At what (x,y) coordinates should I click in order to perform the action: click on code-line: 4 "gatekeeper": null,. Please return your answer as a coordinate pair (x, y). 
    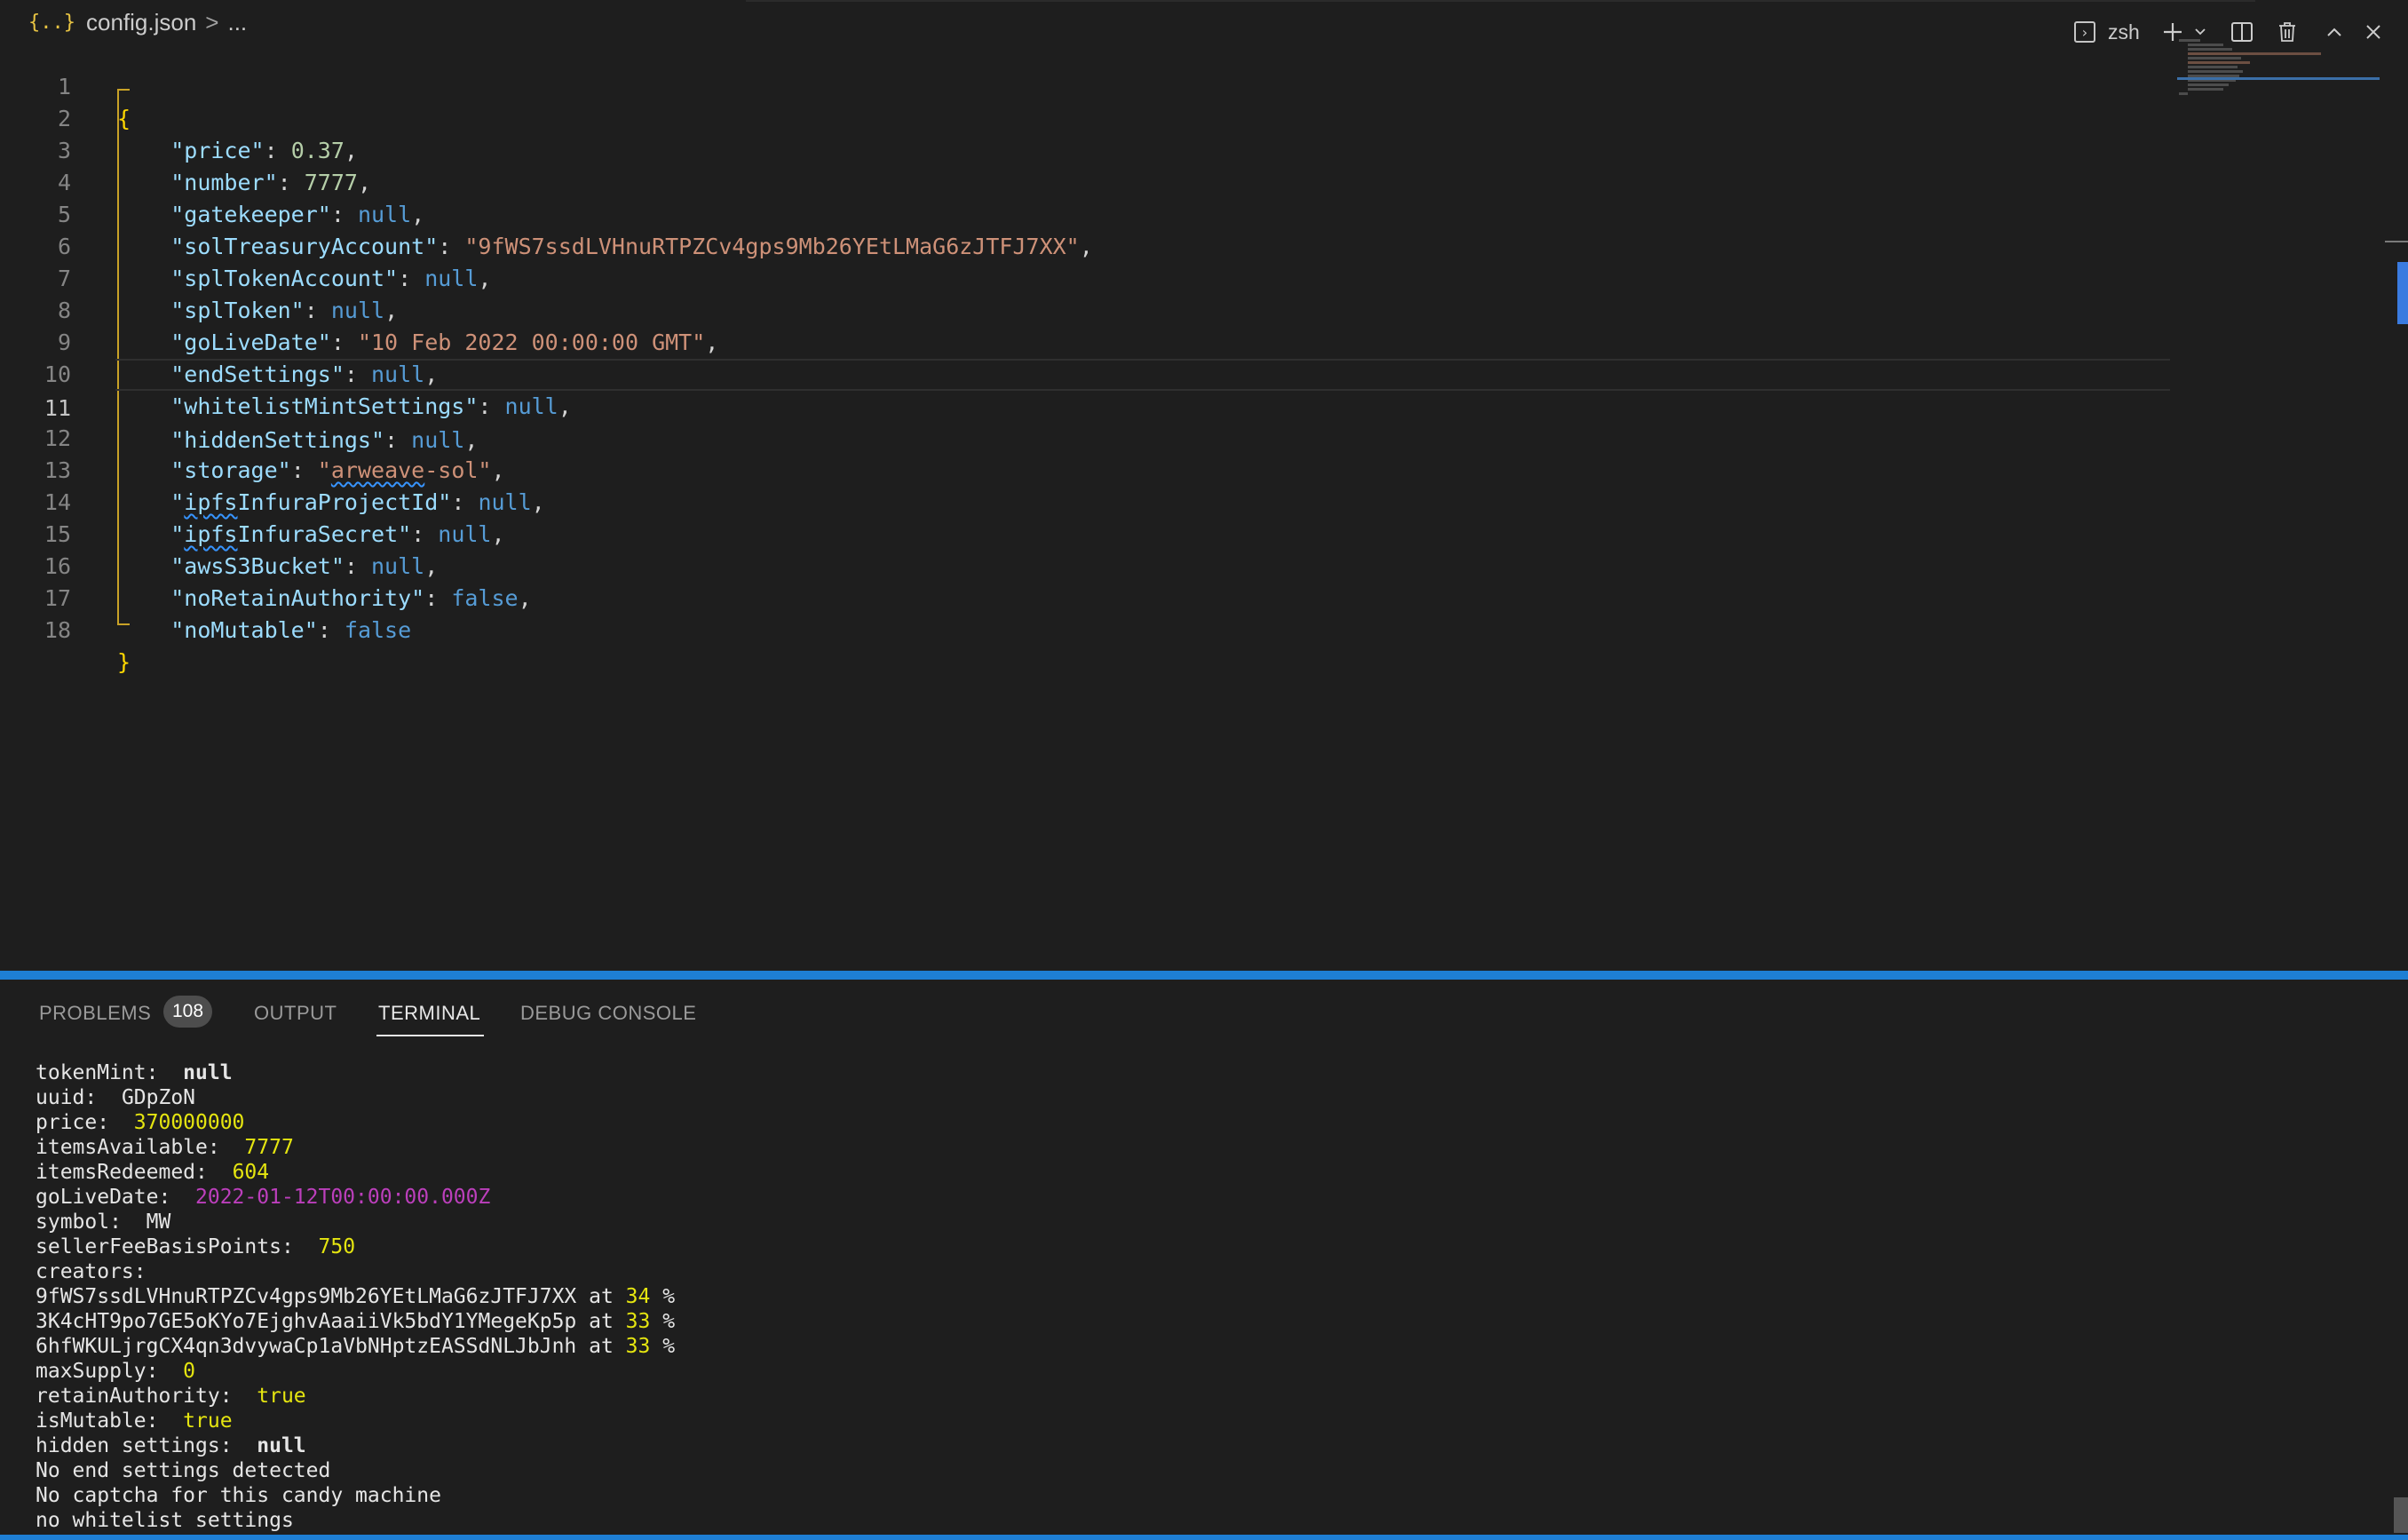
    Looking at the image, I should click on (1087, 181).